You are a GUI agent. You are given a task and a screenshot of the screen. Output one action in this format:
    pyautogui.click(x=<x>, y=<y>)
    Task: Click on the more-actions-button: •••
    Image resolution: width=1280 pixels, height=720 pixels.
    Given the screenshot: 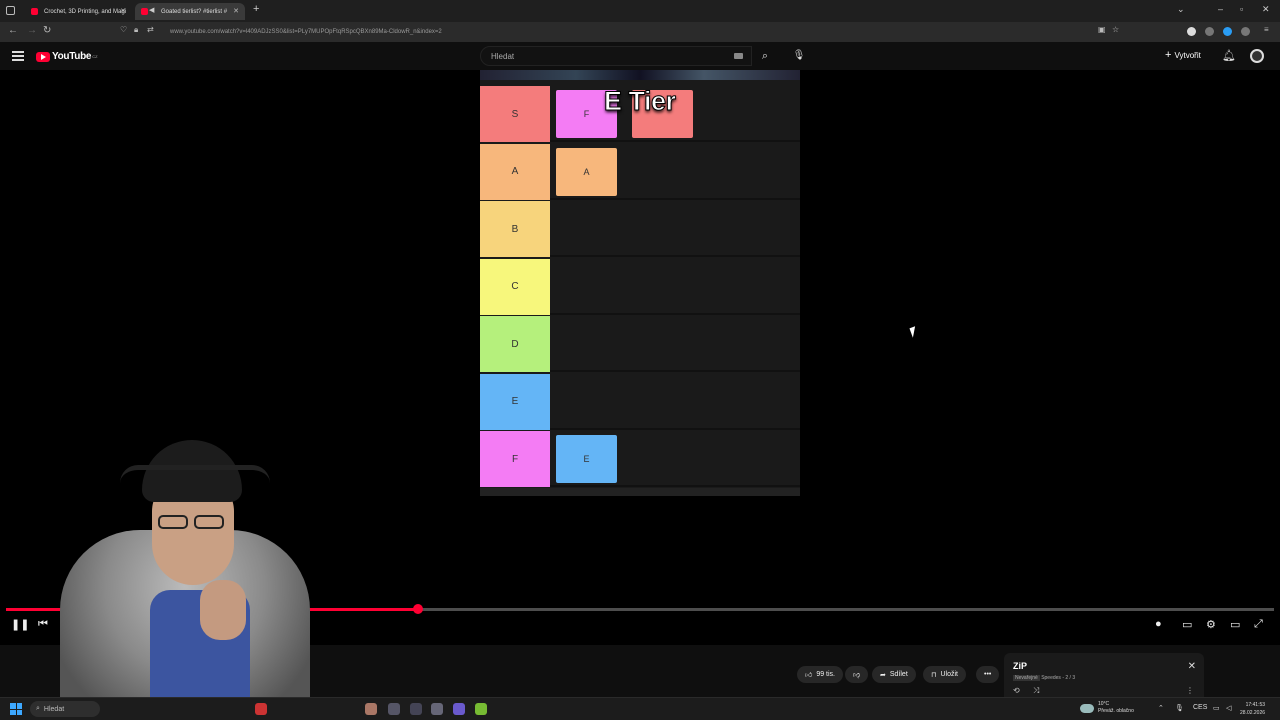 What is the action you would take?
    pyautogui.click(x=988, y=674)
    